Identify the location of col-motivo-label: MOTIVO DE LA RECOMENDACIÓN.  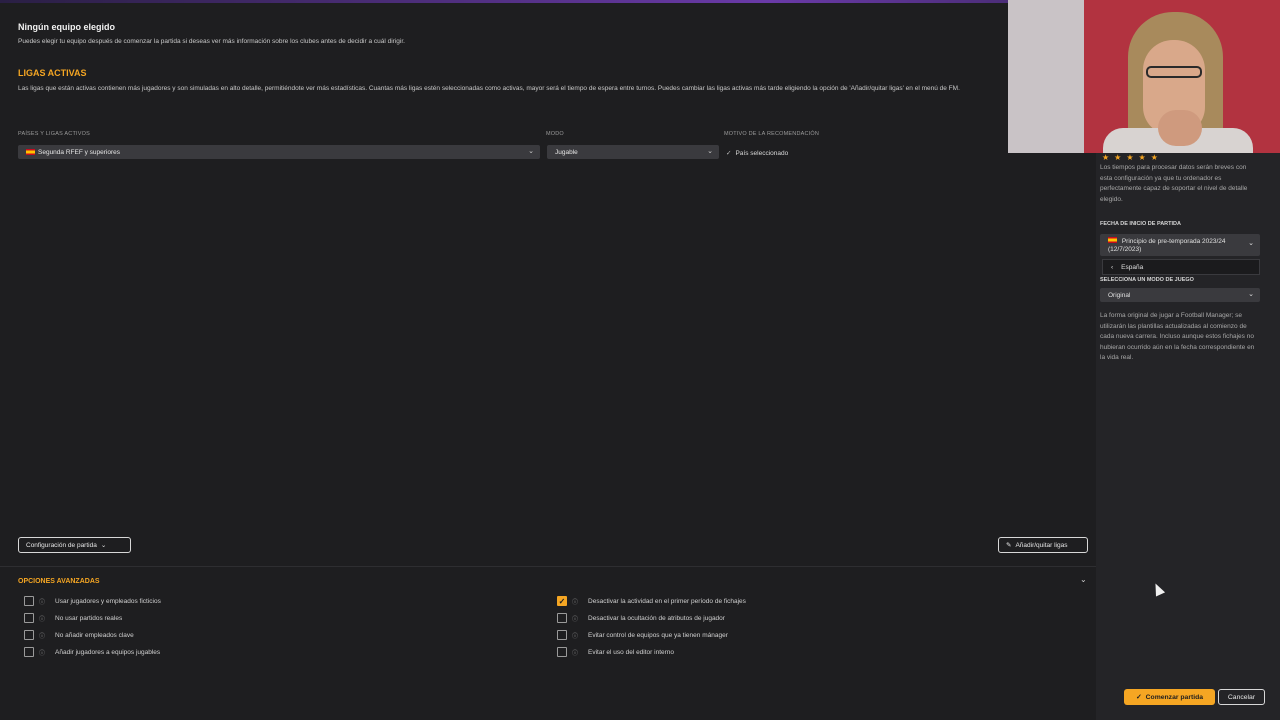
(772, 134).